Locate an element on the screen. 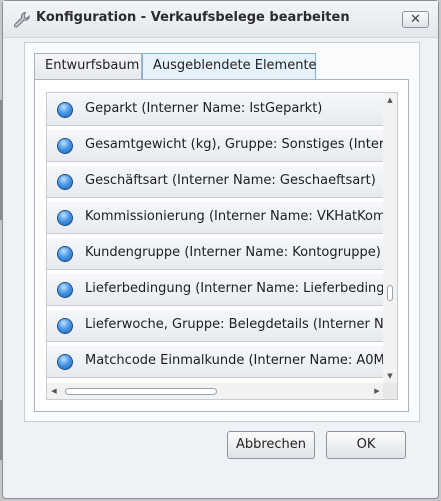 Image resolution: width=441 pixels, height=501 pixels. scroll-left-icon: ◀ is located at coordinates (54, 391).